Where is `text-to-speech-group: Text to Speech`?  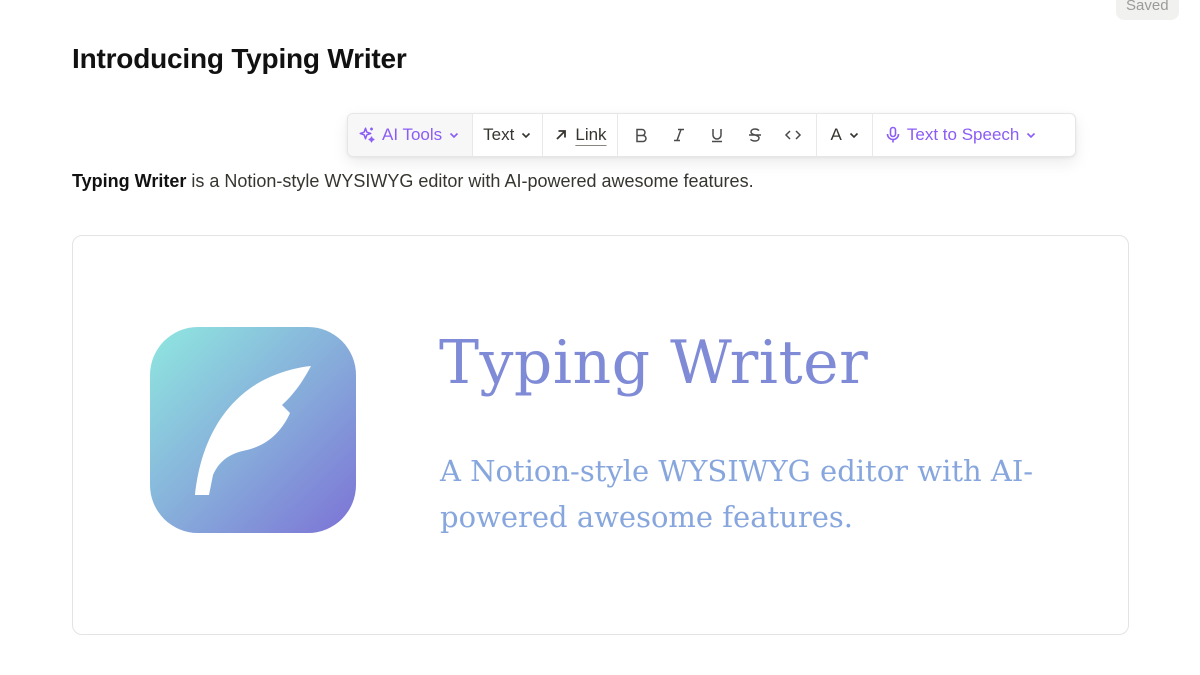
text-to-speech-group: Text to Speech is located at coordinates (961, 135).